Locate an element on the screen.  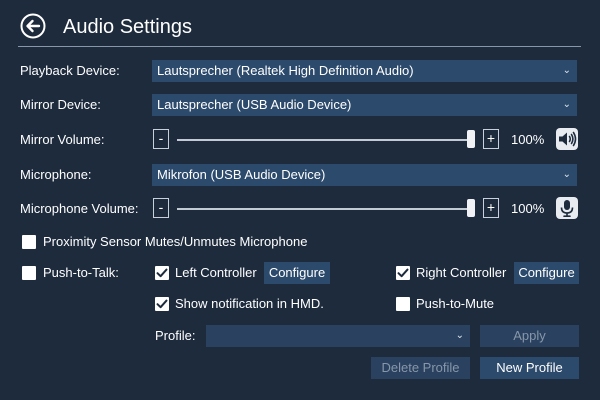
microphone-volume-decrease-button: - is located at coordinates (161, 208).